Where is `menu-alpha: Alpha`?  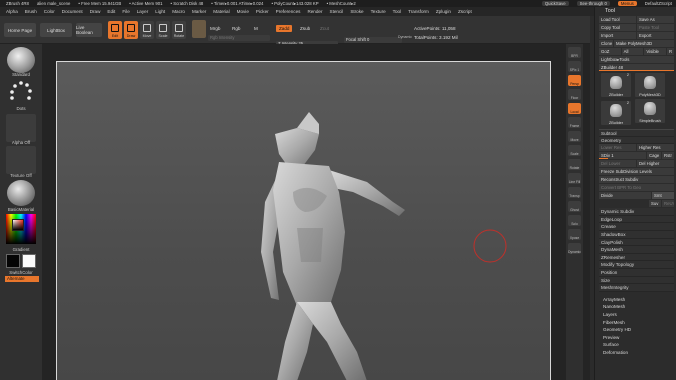 menu-alpha: Alpha is located at coordinates (12, 11).